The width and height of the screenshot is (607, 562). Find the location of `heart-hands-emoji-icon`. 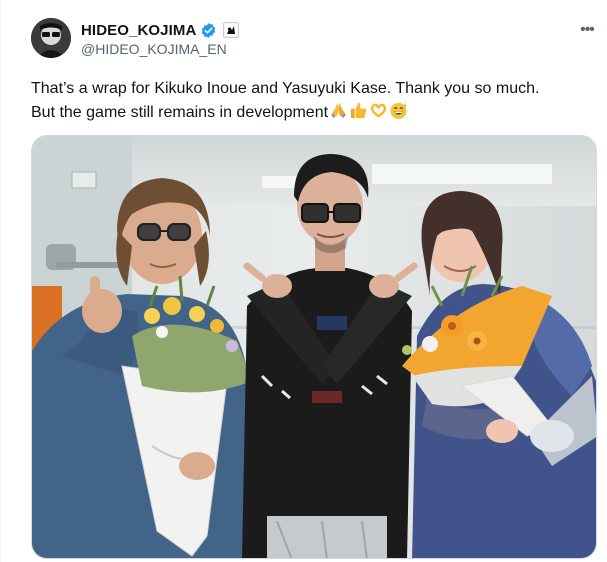

heart-hands-emoji-icon is located at coordinates (378, 110).